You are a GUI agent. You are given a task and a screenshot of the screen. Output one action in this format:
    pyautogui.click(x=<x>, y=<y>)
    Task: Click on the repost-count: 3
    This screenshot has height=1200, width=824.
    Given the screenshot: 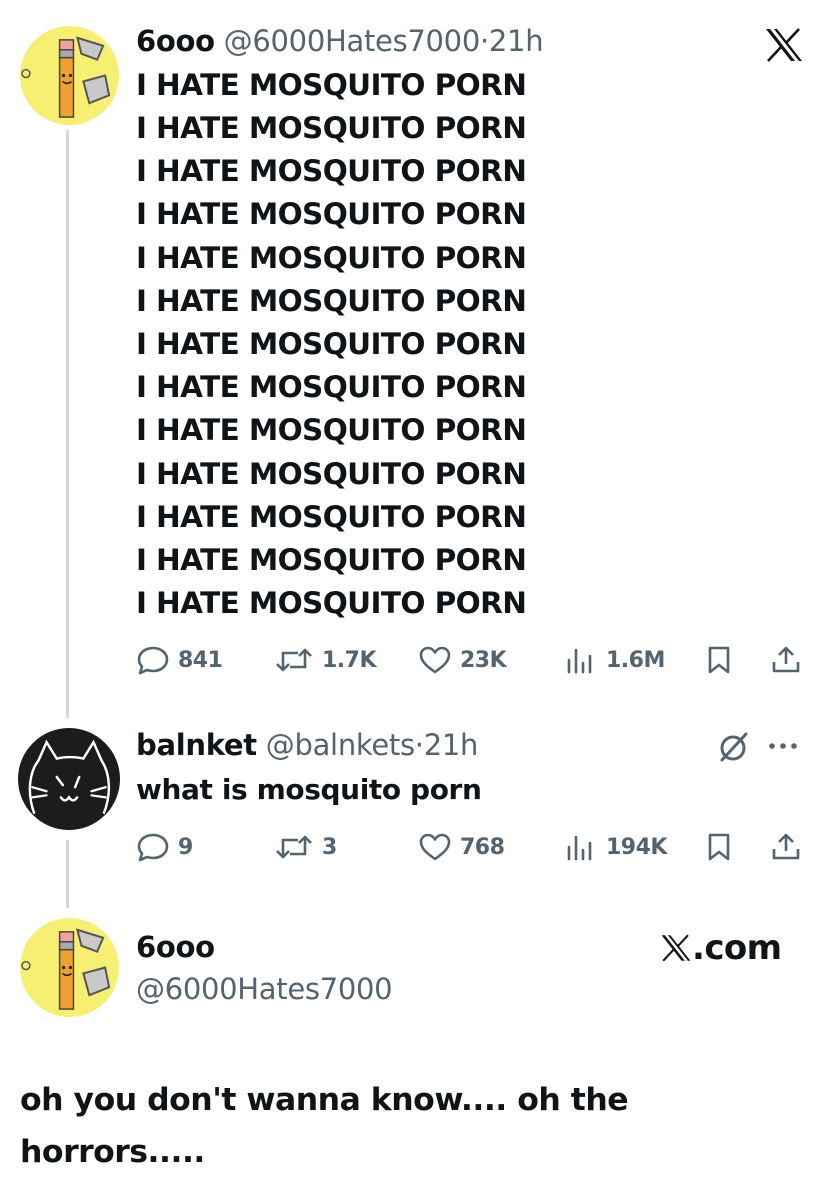 What is the action you would take?
    pyautogui.click(x=329, y=847)
    